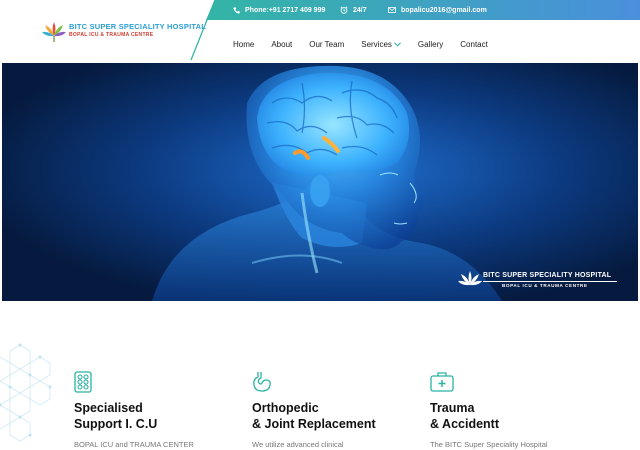  What do you see at coordinates (262, 382) in the screenshot?
I see `stomach-icon` at bounding box center [262, 382].